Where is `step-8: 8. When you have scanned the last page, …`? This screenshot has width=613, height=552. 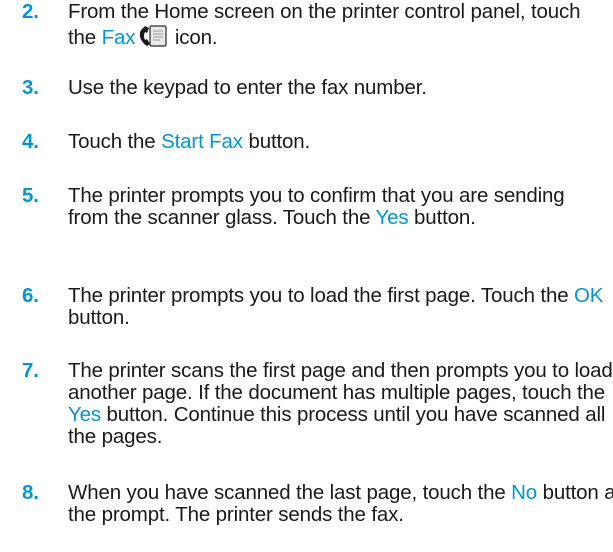 step-8: 8. When you have scanned the last page, … is located at coordinates (317, 504).